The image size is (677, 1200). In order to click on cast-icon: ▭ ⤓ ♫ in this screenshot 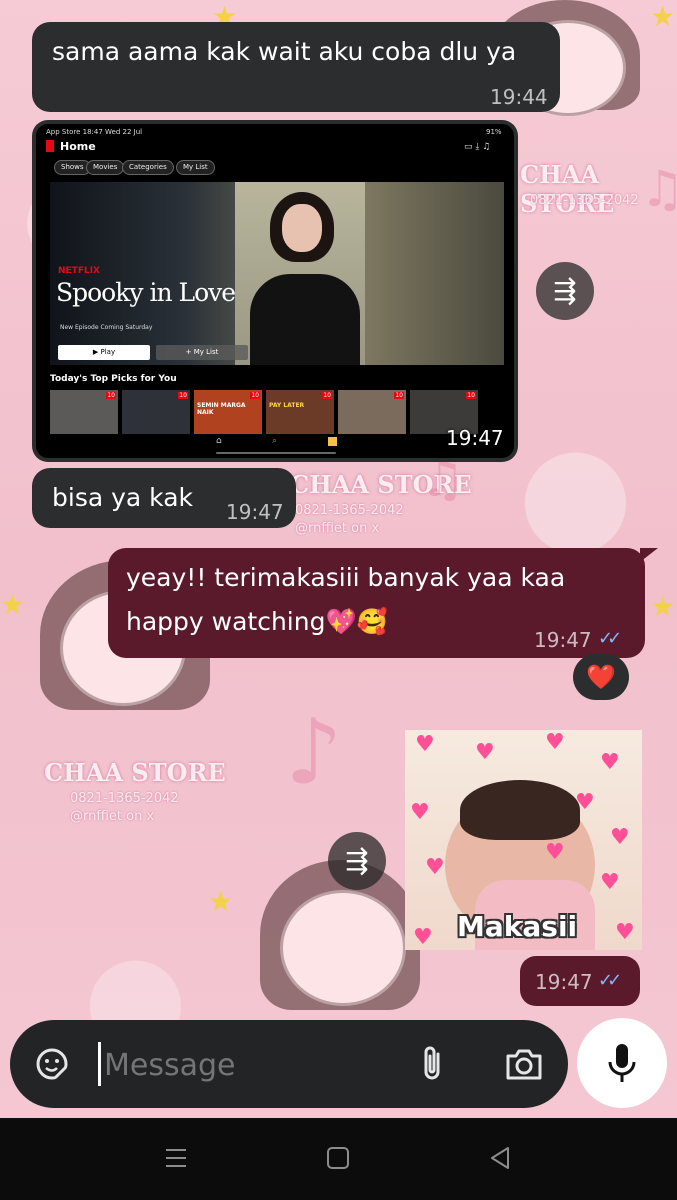, I will do `click(477, 147)`.